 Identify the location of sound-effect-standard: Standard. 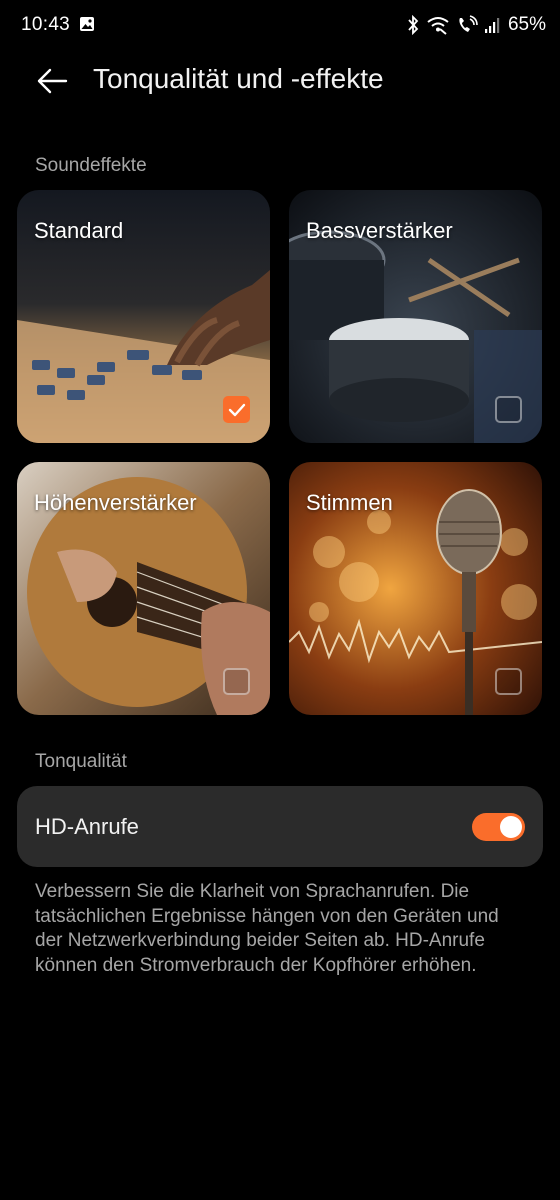
(143, 316).